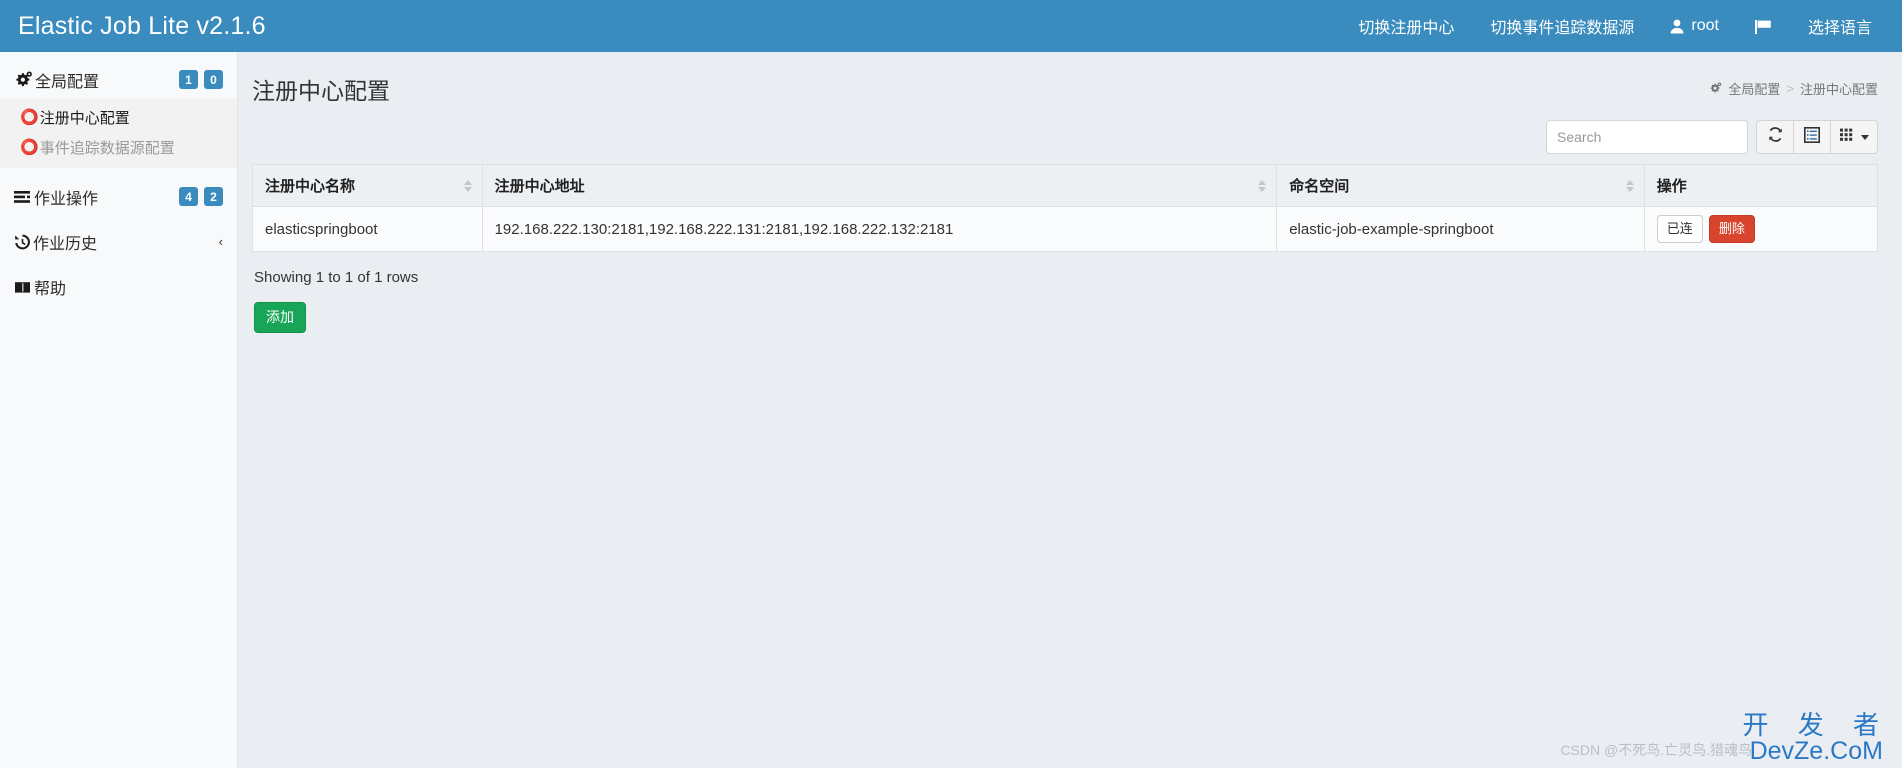 This screenshot has width=1902, height=768. I want to click on badge-global-config-primary: 1, so click(188, 79).